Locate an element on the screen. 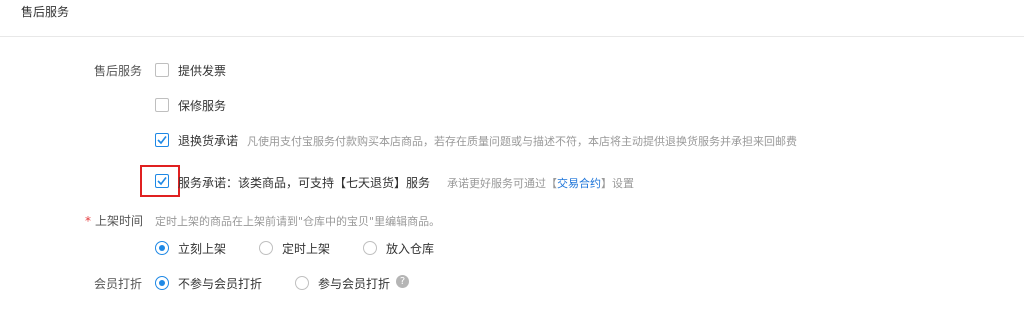  list-now-label: 立刻上架 is located at coordinates (202, 248).